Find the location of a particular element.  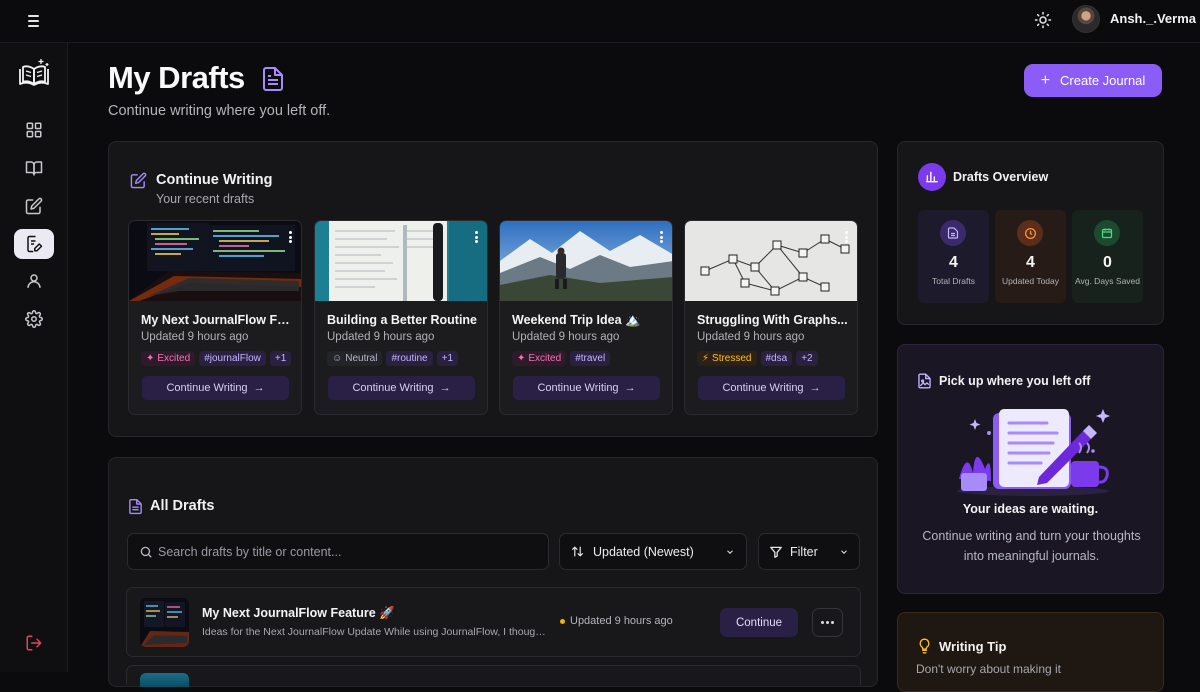

card-tags: ☺ Neutral #routine +1 is located at coordinates (393, 358).